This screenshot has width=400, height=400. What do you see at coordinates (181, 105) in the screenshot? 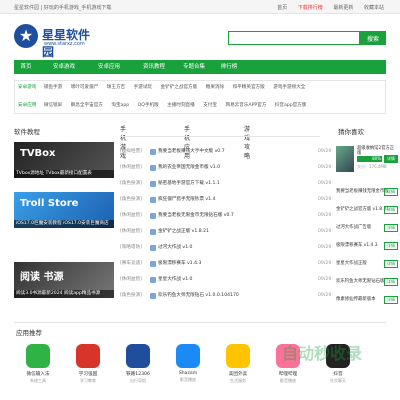
I see `quick-link: 主播时刻直播` at bounding box center [181, 105].